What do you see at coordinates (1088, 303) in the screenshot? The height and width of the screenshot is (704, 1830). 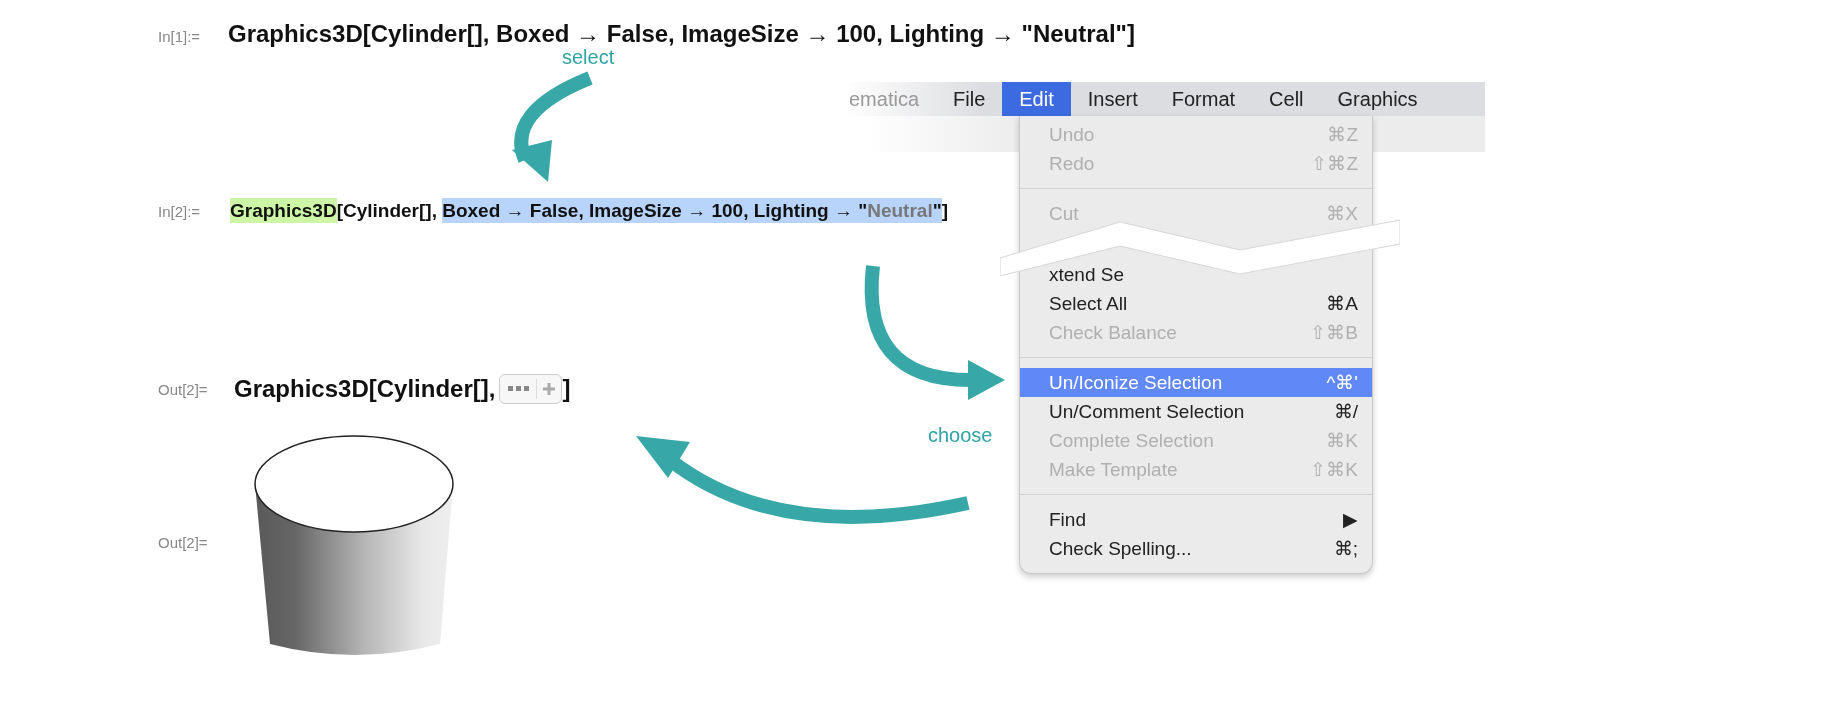 I see `menu-item-label: Select All` at bounding box center [1088, 303].